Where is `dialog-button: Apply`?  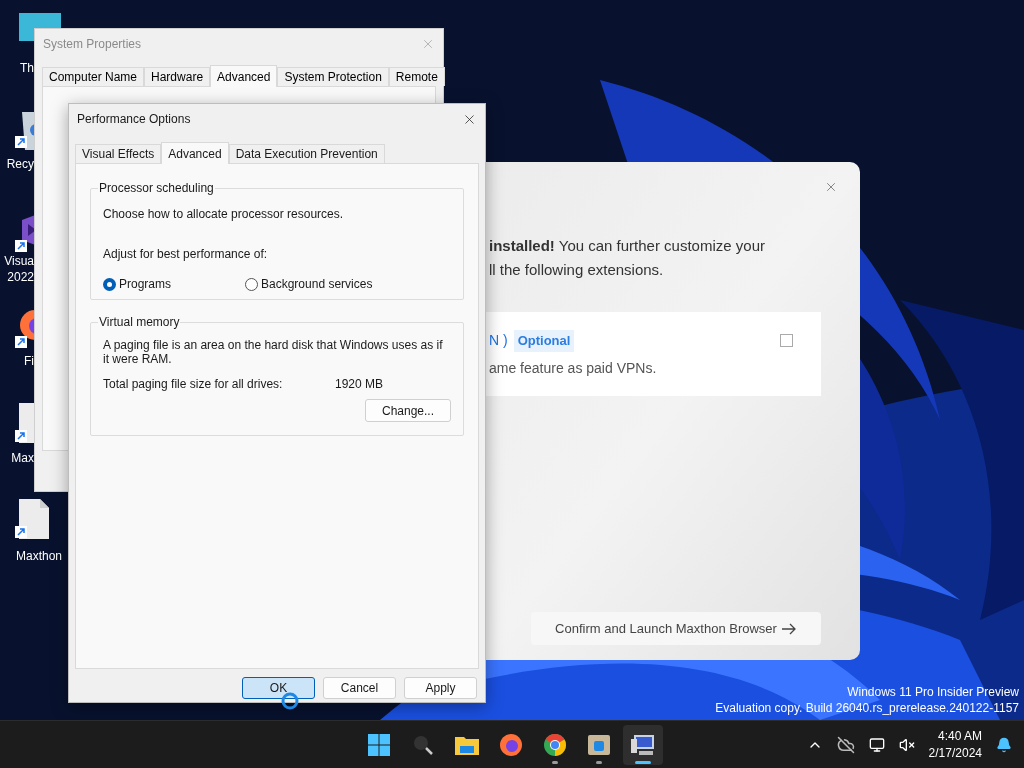 dialog-button: Apply is located at coordinates (440, 688).